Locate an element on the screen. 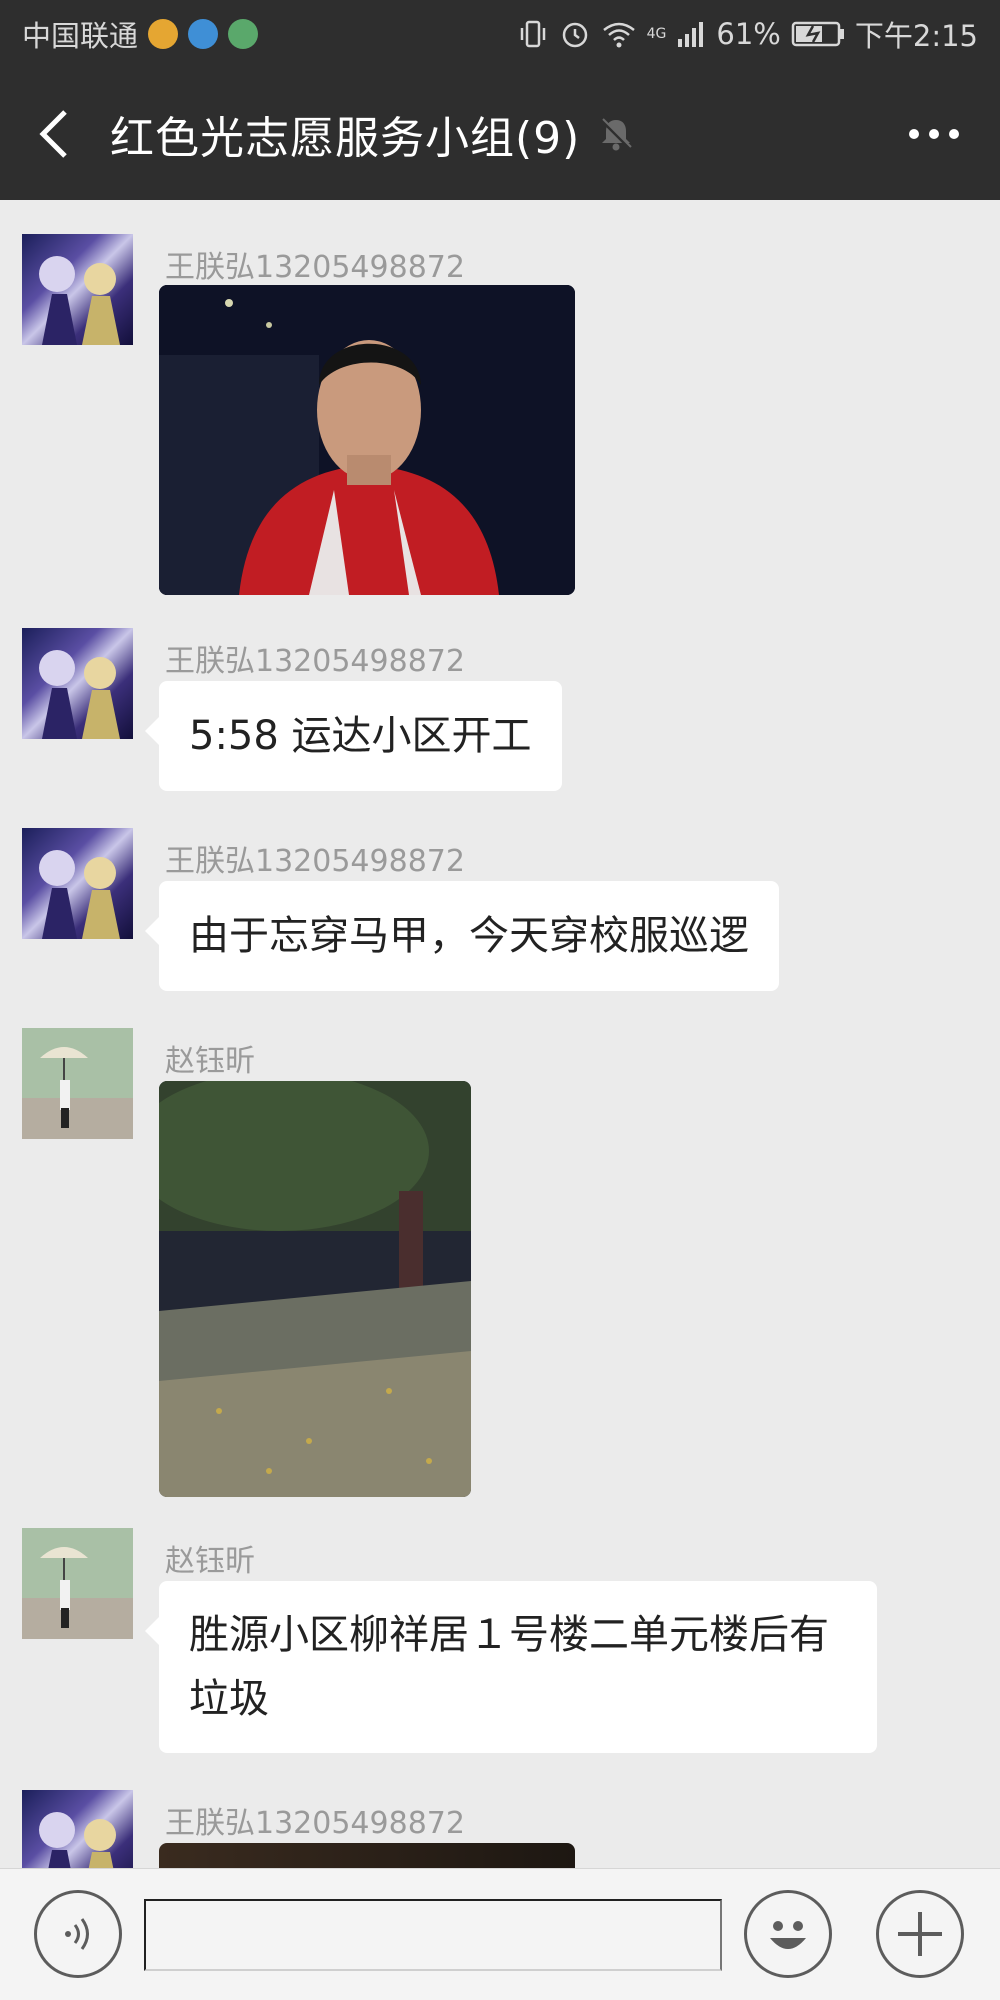  group-title: 红色光志愿服务小组(9) is located at coordinates (345, 138).